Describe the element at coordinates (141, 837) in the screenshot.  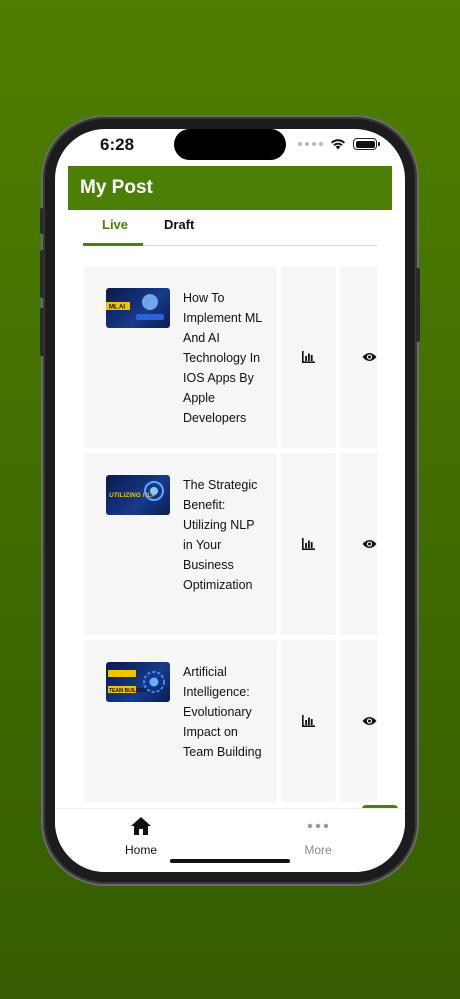
I see `nav-home: Home` at that location.